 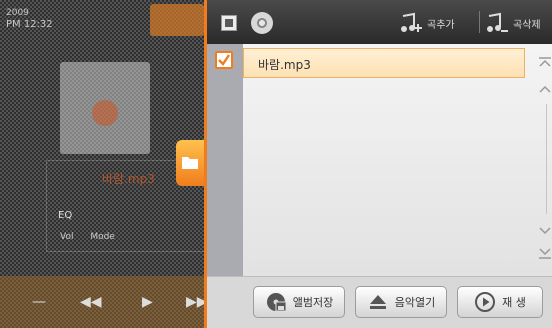 I want to click on folder-icon, so click(x=190, y=163).